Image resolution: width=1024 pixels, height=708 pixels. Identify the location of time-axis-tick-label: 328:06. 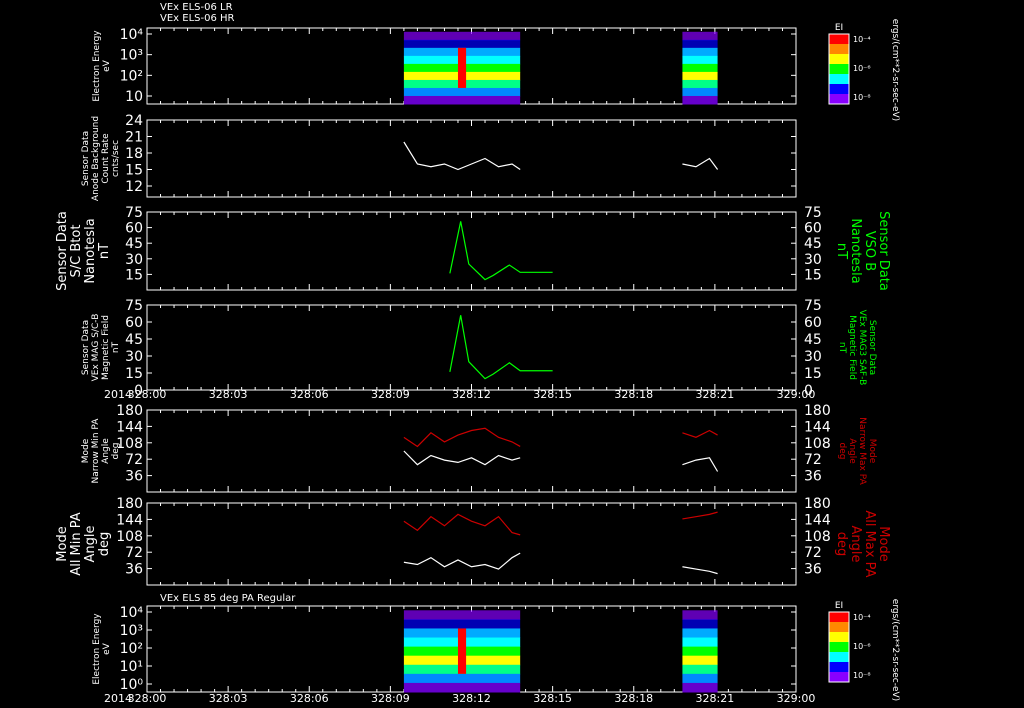
(309, 394).